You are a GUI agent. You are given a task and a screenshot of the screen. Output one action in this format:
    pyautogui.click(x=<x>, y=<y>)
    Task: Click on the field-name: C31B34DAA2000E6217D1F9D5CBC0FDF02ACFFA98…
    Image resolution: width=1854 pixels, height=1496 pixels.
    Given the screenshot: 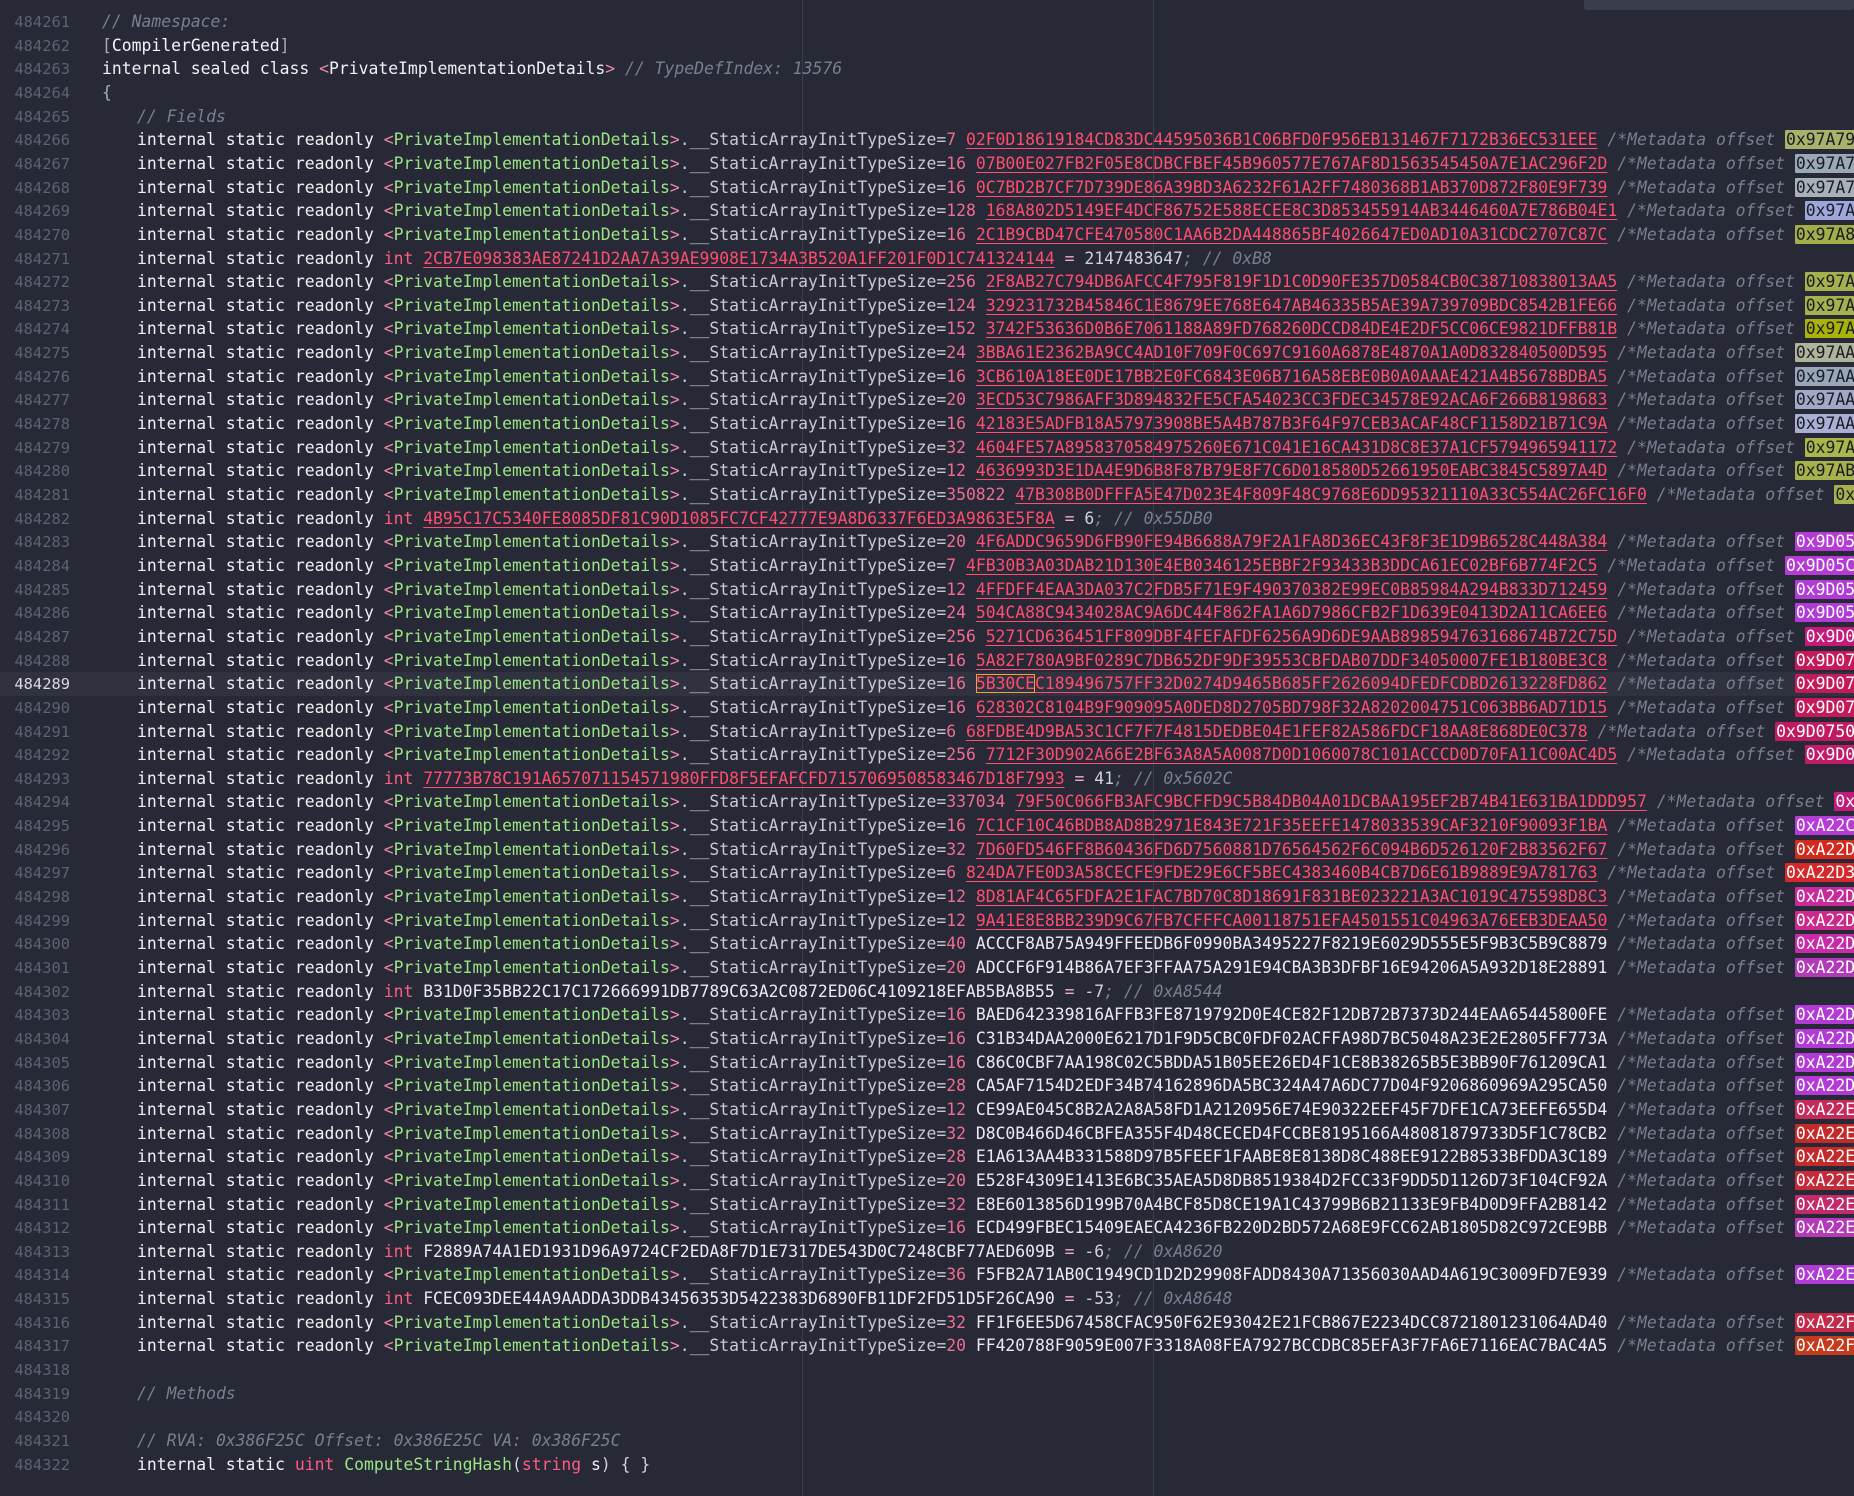 What is the action you would take?
    pyautogui.click(x=1292, y=1038)
    